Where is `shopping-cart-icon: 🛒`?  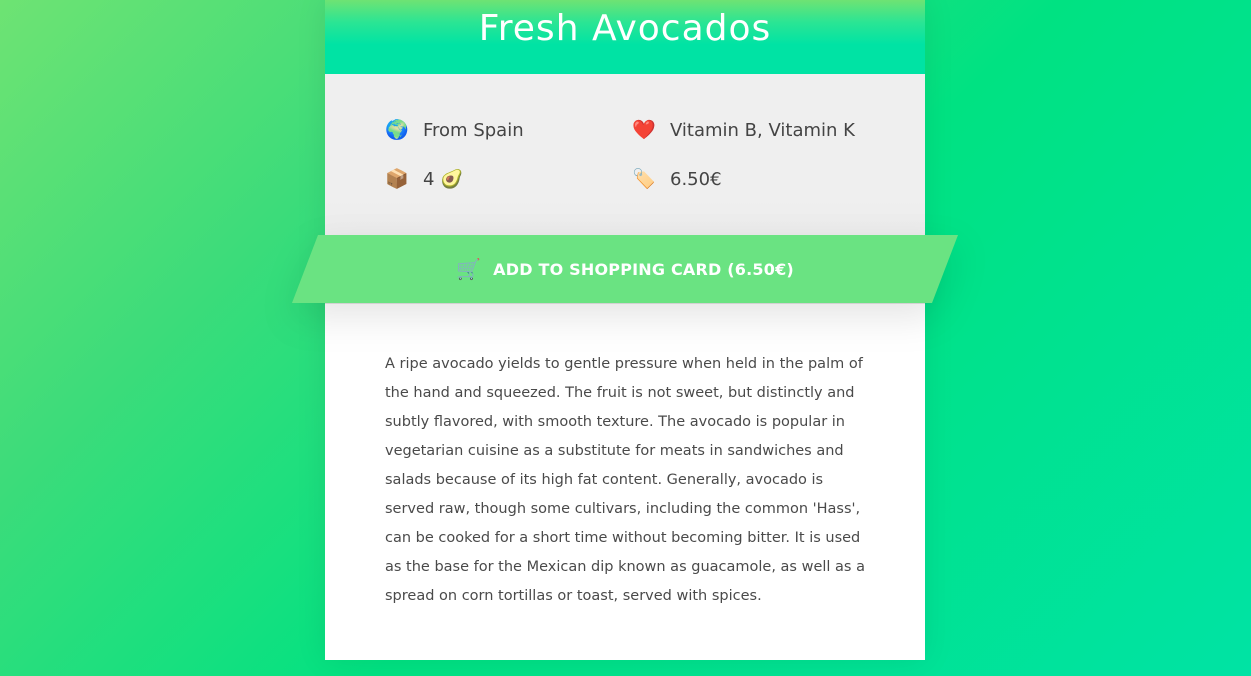
shopping-cart-icon: 🛒 is located at coordinates (469, 269).